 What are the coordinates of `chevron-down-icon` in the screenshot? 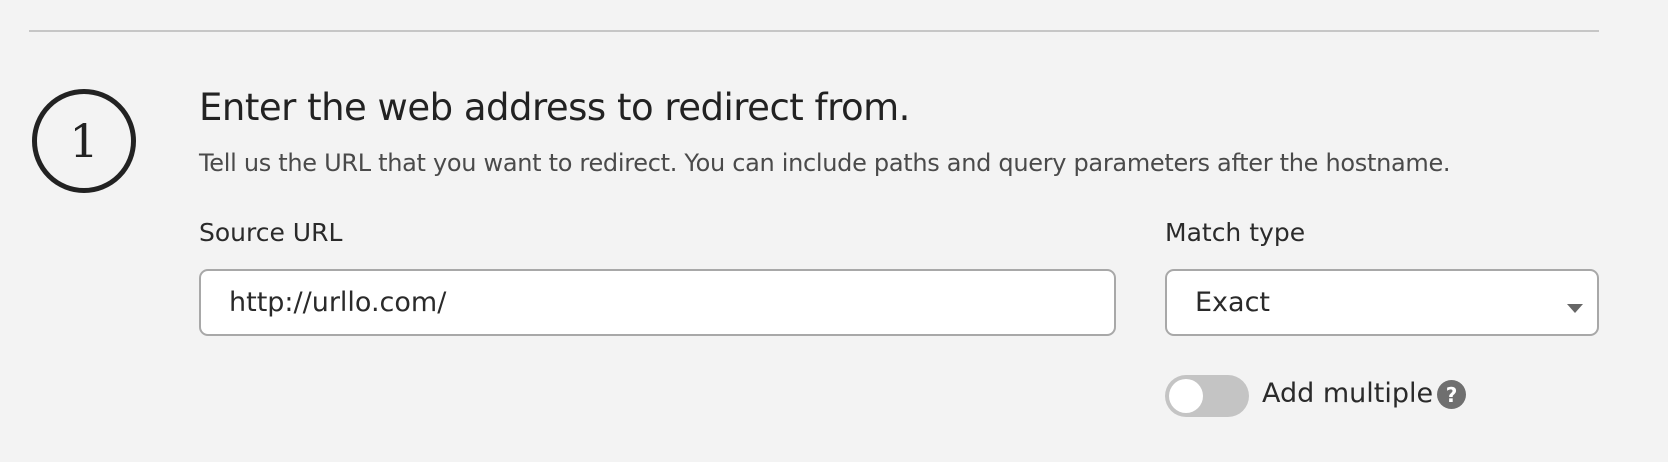 It's located at (1575, 308).